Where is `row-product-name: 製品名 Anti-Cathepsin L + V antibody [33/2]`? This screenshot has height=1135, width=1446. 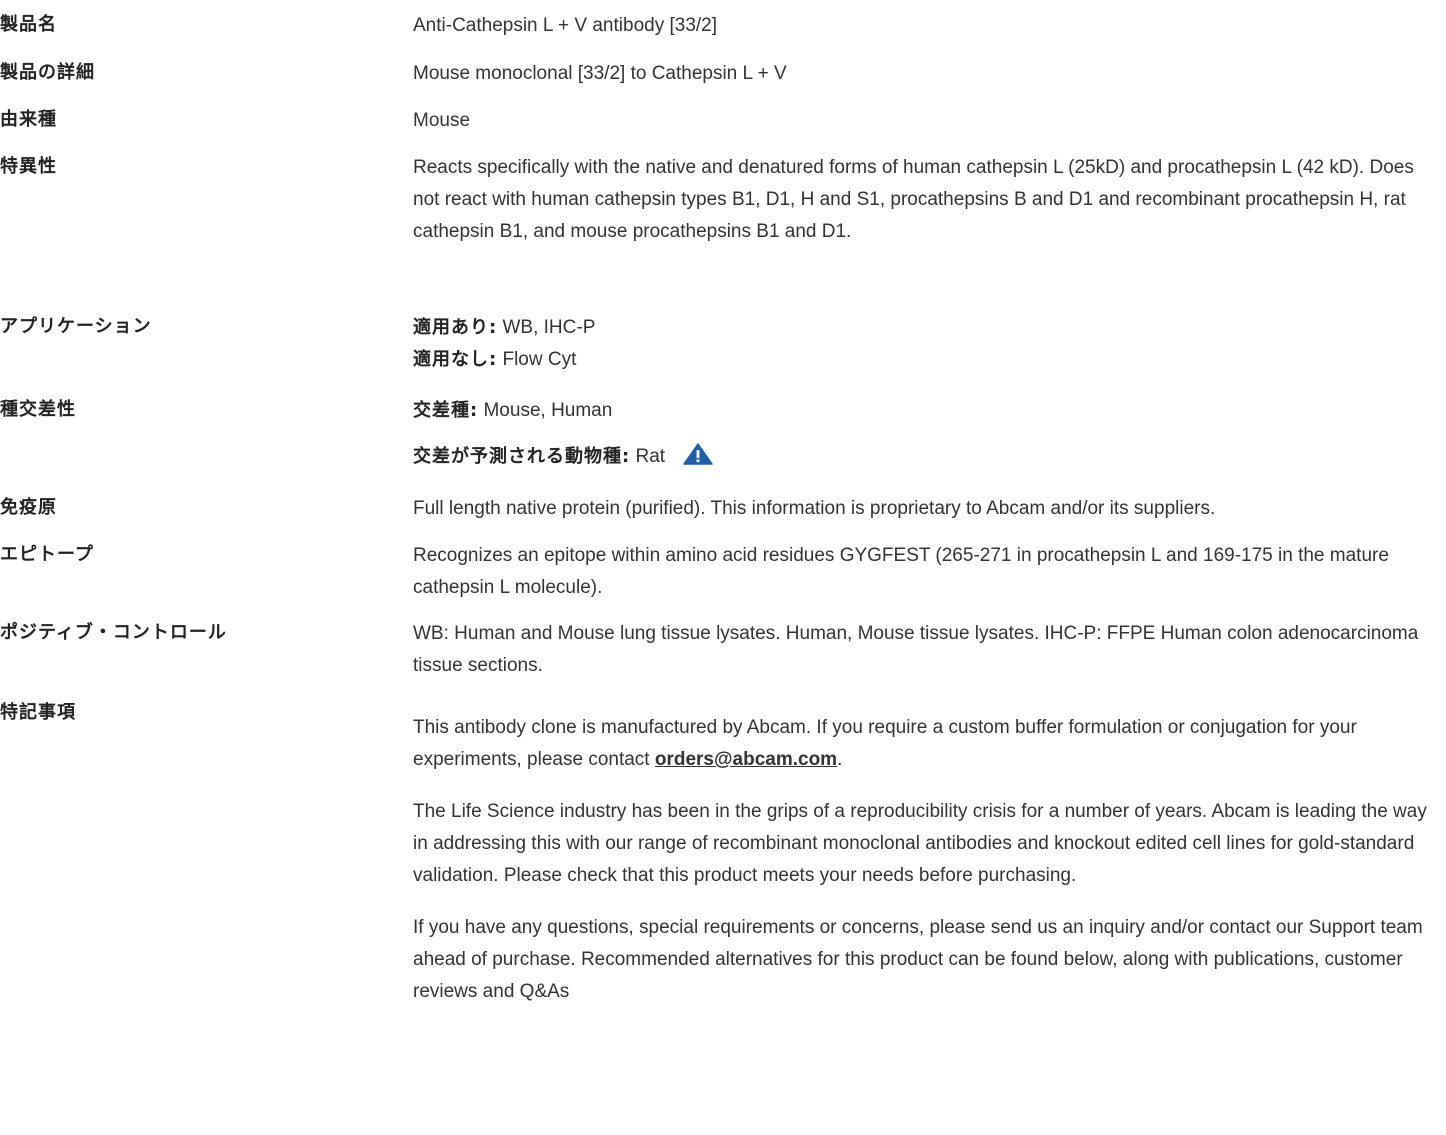 row-product-name: 製品名 Anti-Cathepsin L + V antibody [33/2] is located at coordinates (723, 29).